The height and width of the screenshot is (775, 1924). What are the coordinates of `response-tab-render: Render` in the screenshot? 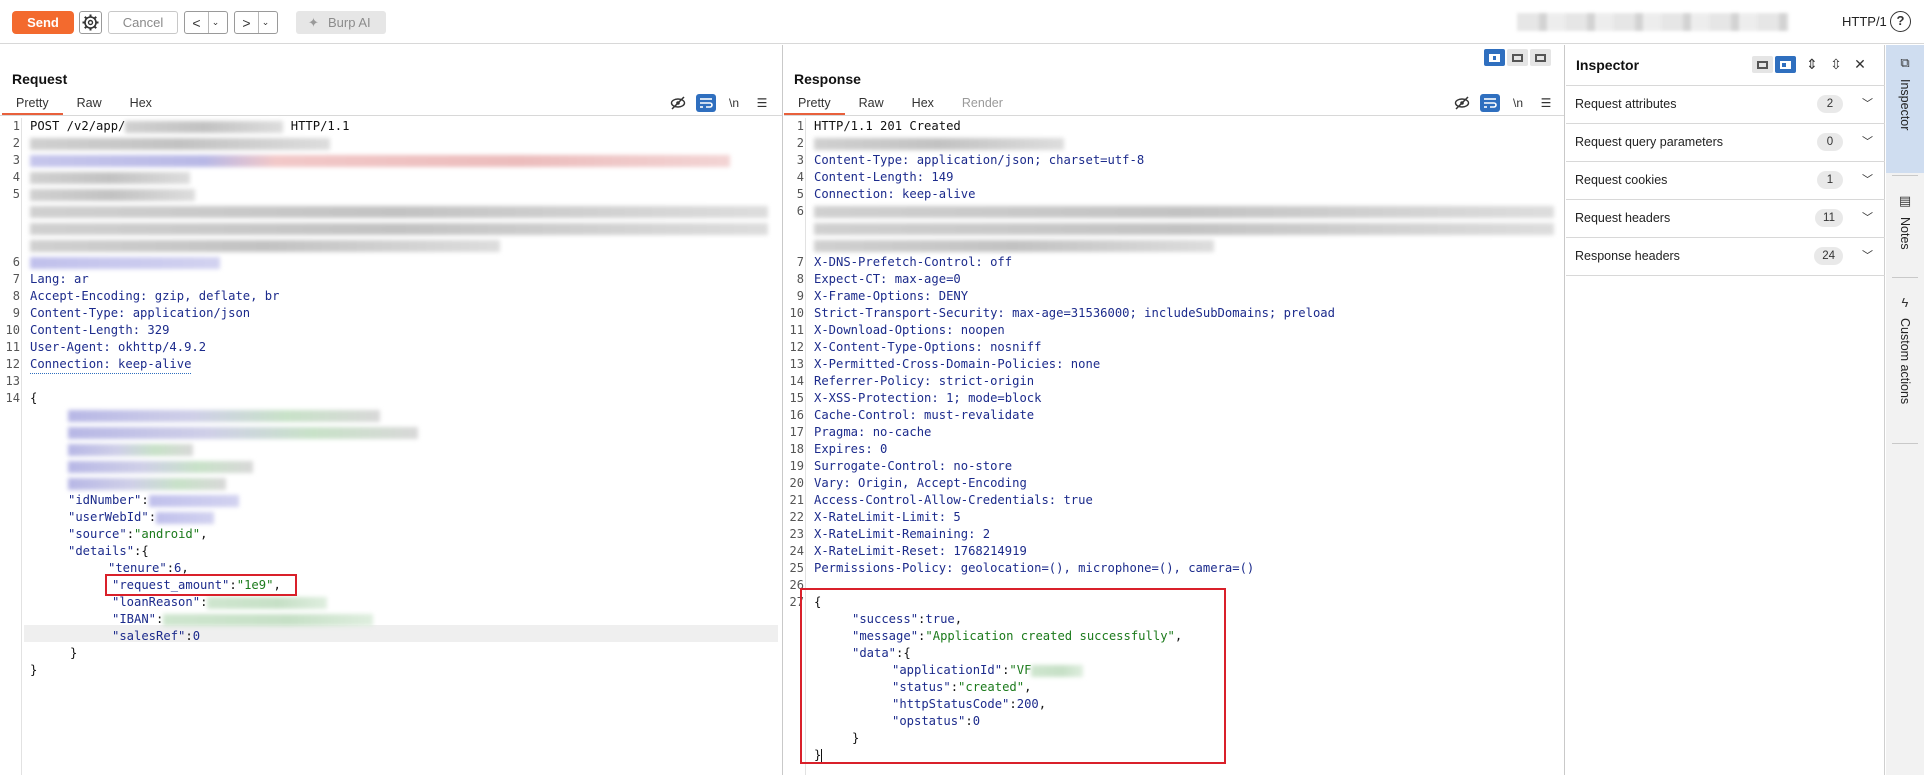 It's located at (982, 104).